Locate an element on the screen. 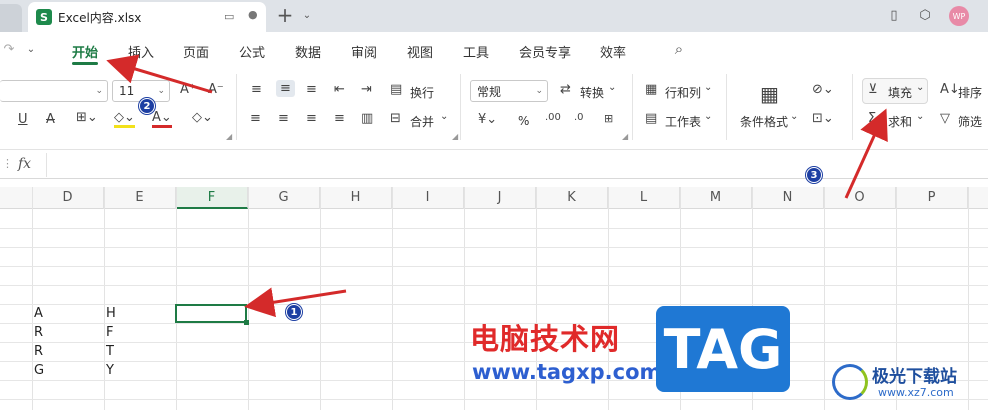 The width and height of the screenshot is (988, 410). step-badge-2: 2 is located at coordinates (147, 106).